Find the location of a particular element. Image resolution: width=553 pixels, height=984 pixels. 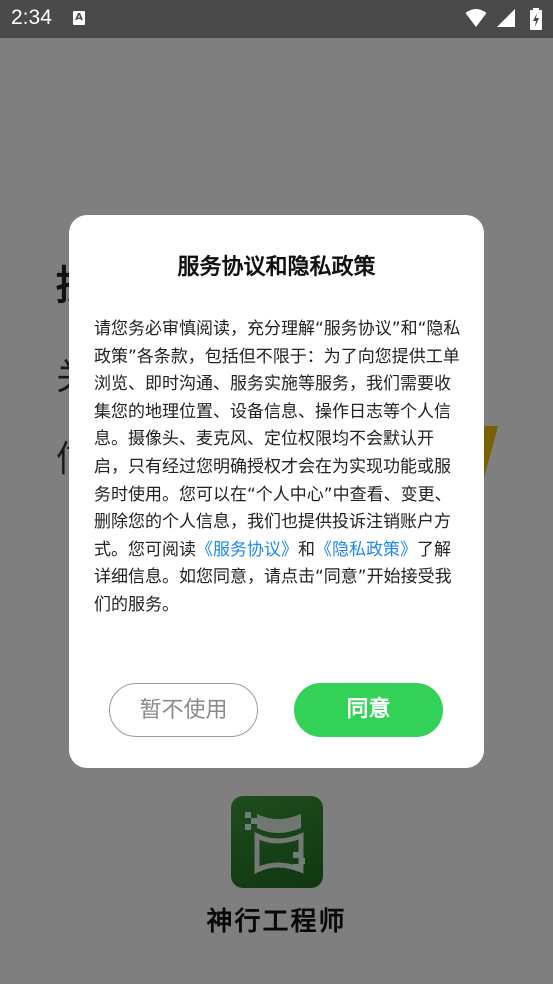

status-time: 2:34 is located at coordinates (31, 17).